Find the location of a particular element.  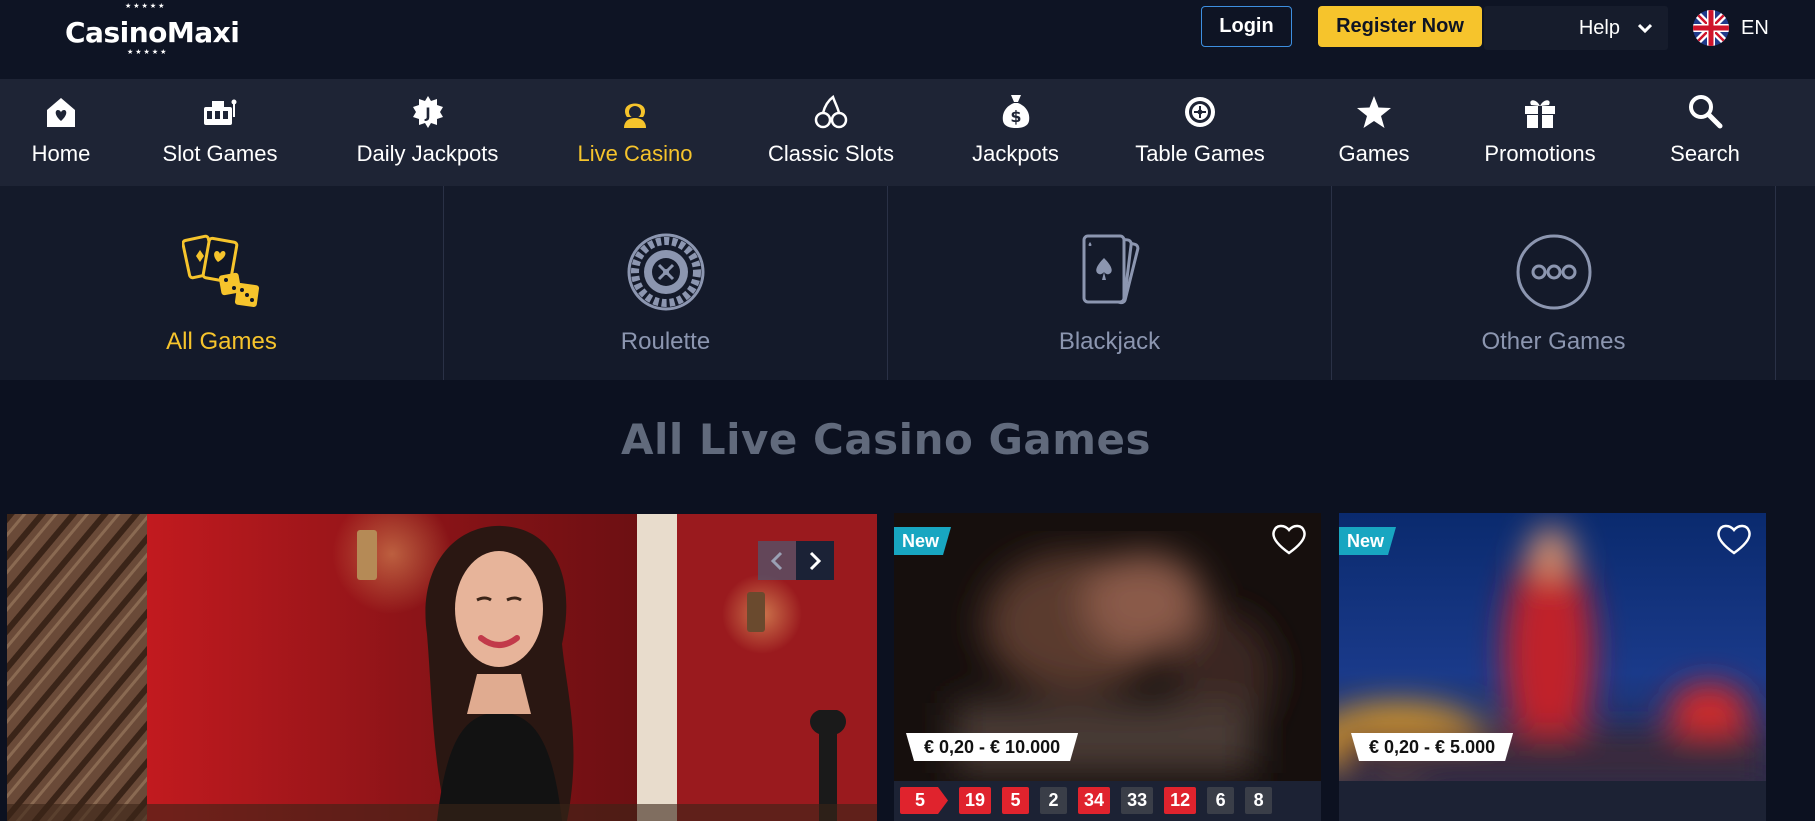

roulette-icon is located at coordinates (665, 272).